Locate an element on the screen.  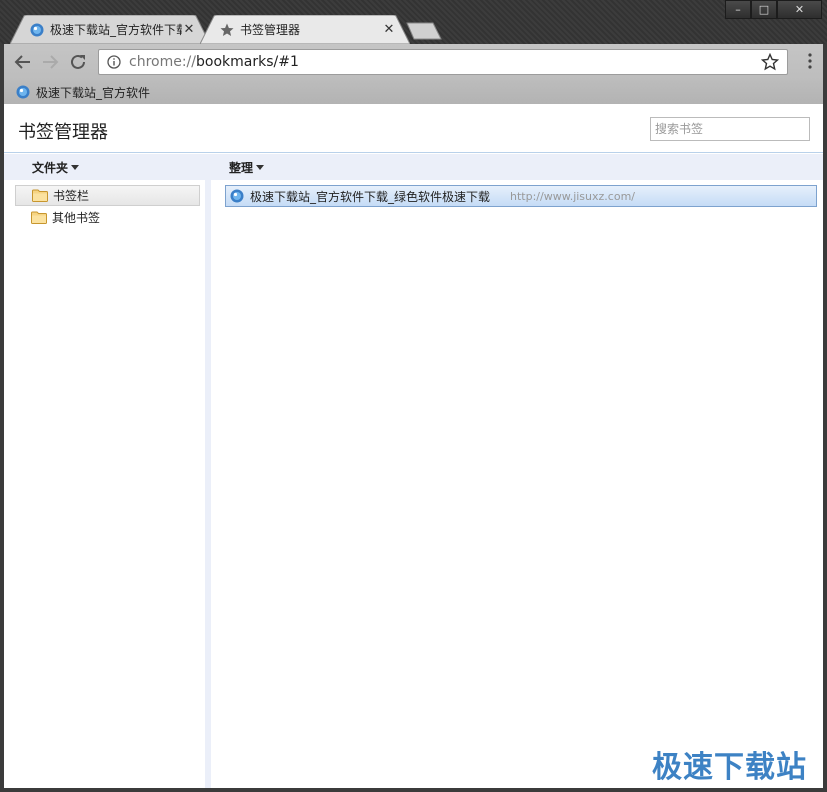
reload-button is located at coordinates (78, 62).